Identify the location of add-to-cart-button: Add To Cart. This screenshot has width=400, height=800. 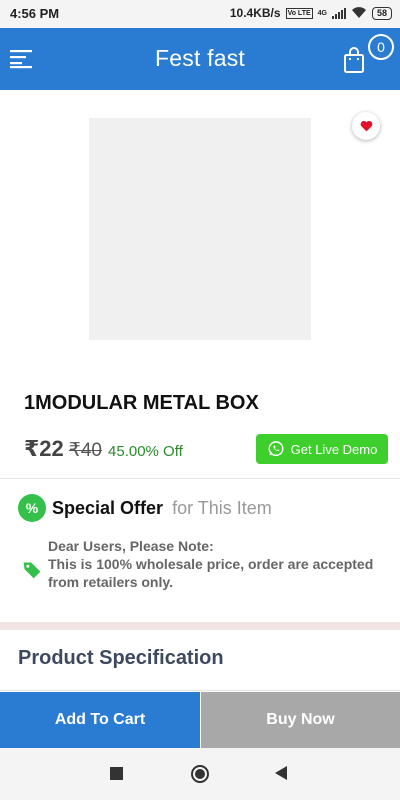
(100, 720).